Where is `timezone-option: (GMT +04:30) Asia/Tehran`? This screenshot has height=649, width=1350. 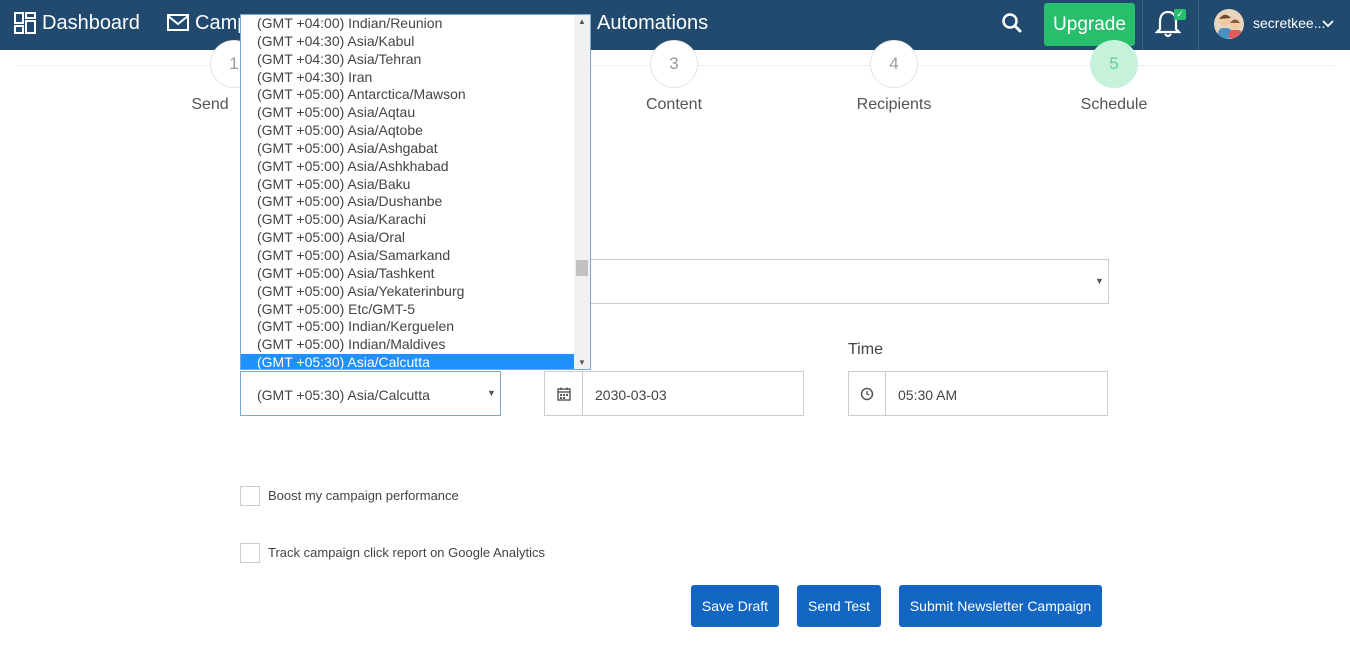 timezone-option: (GMT +04:30) Asia/Tehran is located at coordinates (407, 60).